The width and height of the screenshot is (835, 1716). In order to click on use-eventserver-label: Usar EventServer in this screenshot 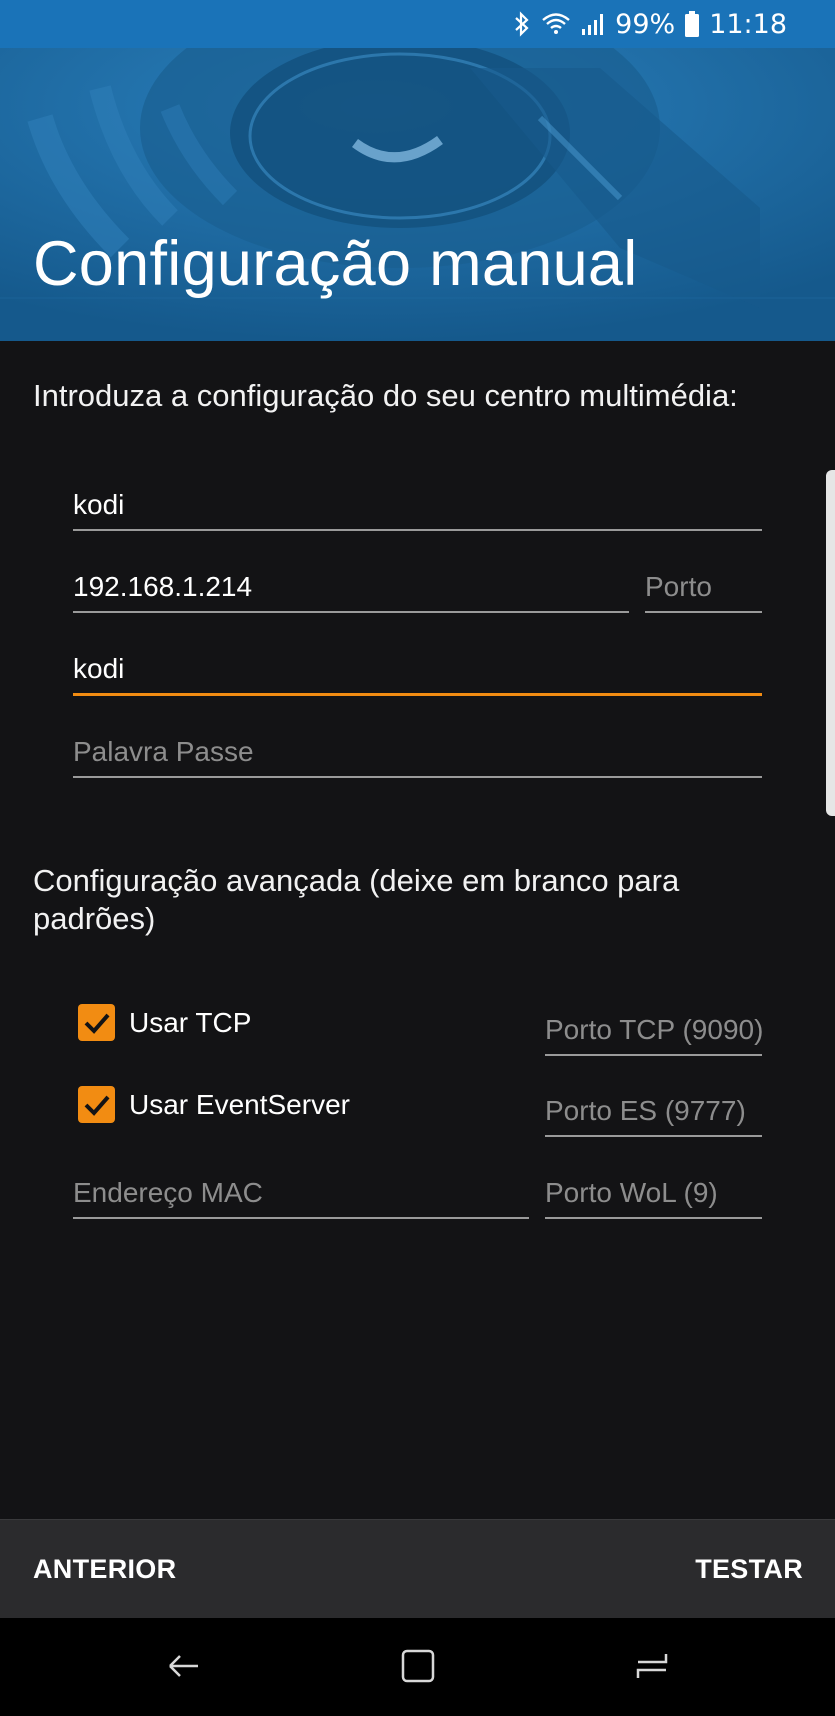, I will do `click(239, 1104)`.